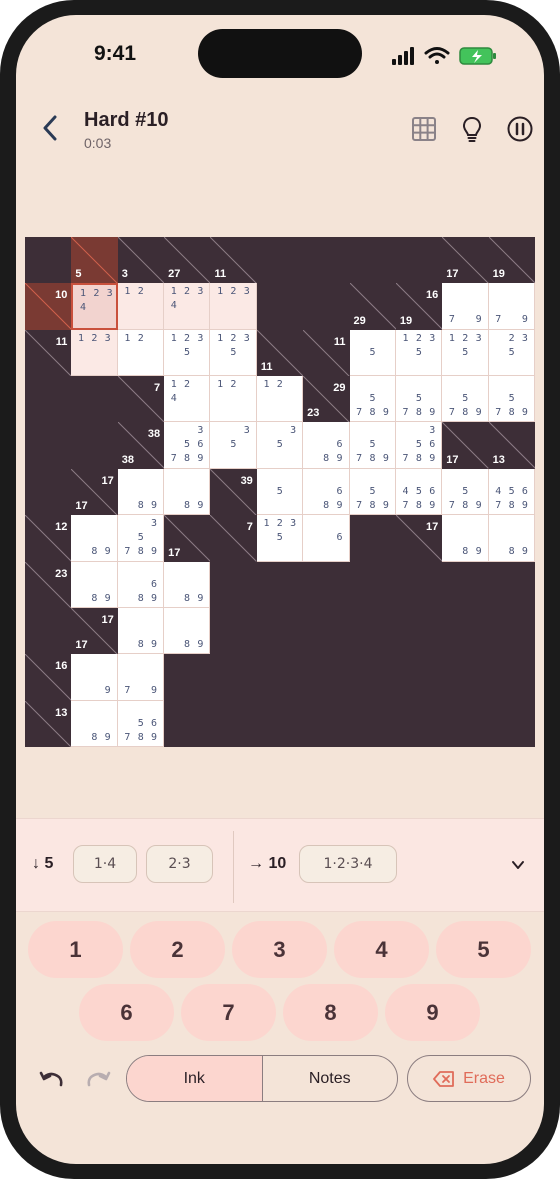  Describe the element at coordinates (141, 399) in the screenshot. I see `clue-cell: 7` at that location.